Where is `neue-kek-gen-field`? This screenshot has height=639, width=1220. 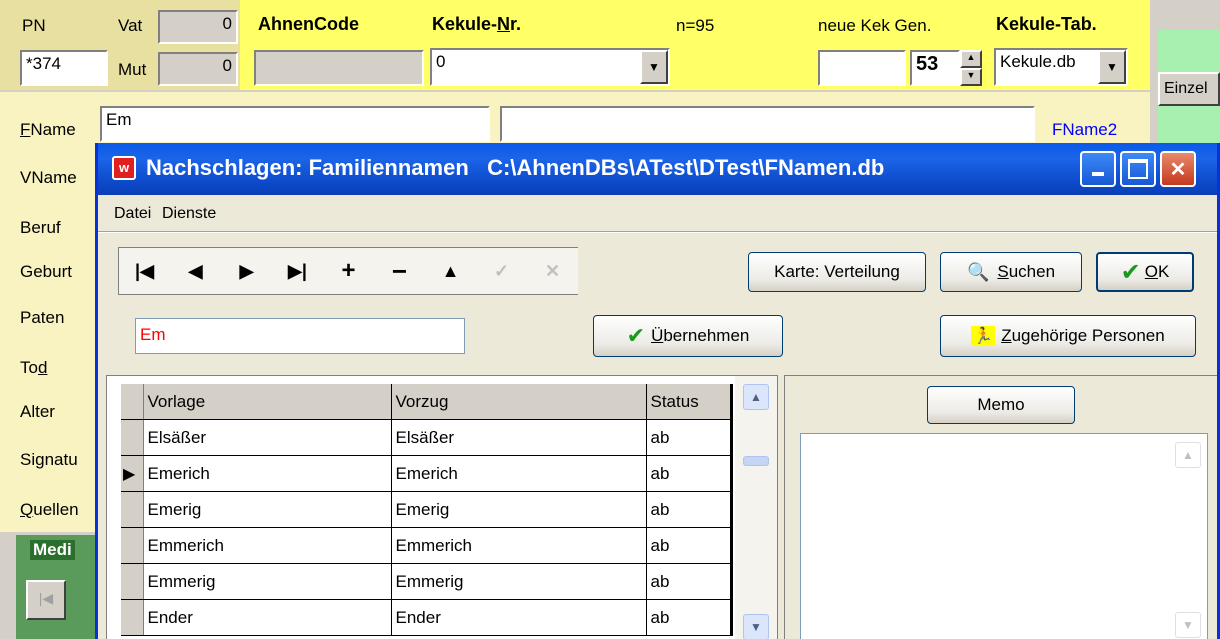
neue-kek-gen-field is located at coordinates (862, 68).